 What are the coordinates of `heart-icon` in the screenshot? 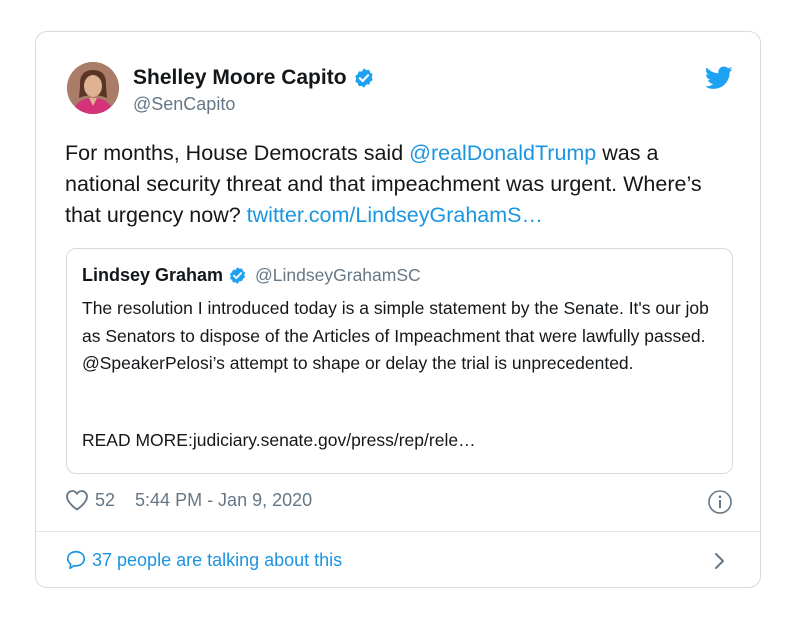 It's located at (77, 500).